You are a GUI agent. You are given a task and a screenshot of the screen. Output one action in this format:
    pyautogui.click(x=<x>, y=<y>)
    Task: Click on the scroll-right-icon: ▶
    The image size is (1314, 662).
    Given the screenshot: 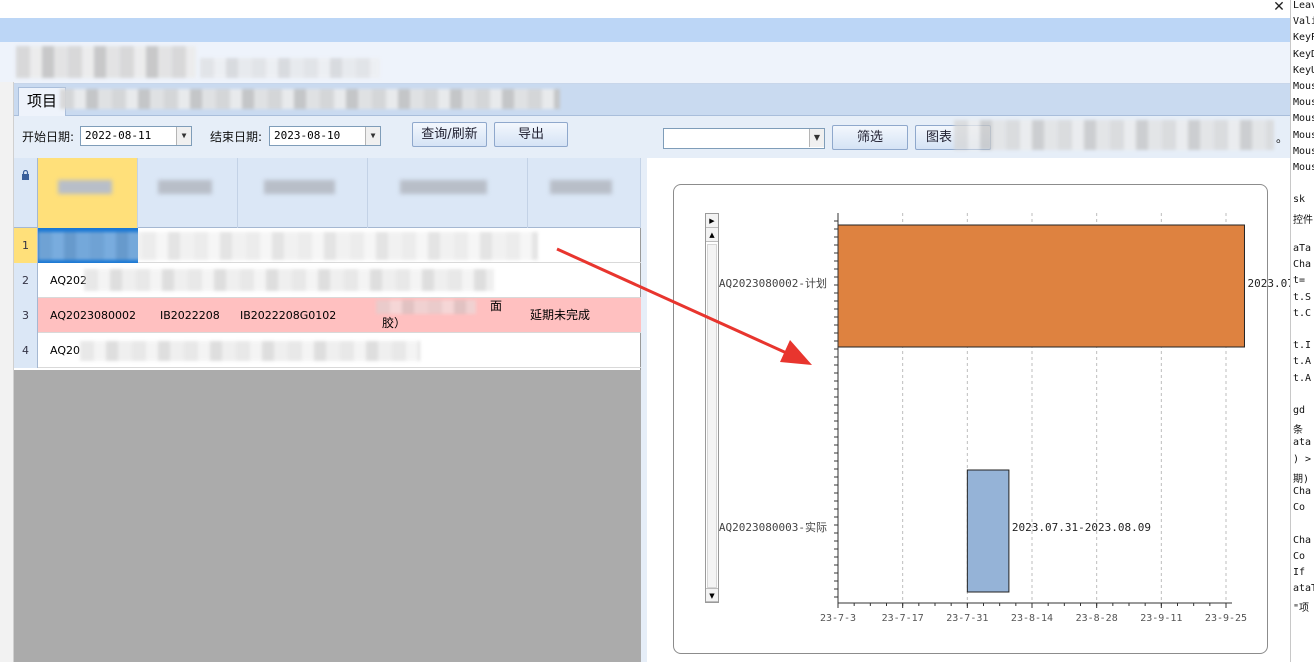 What is the action you would take?
    pyautogui.click(x=712, y=221)
    